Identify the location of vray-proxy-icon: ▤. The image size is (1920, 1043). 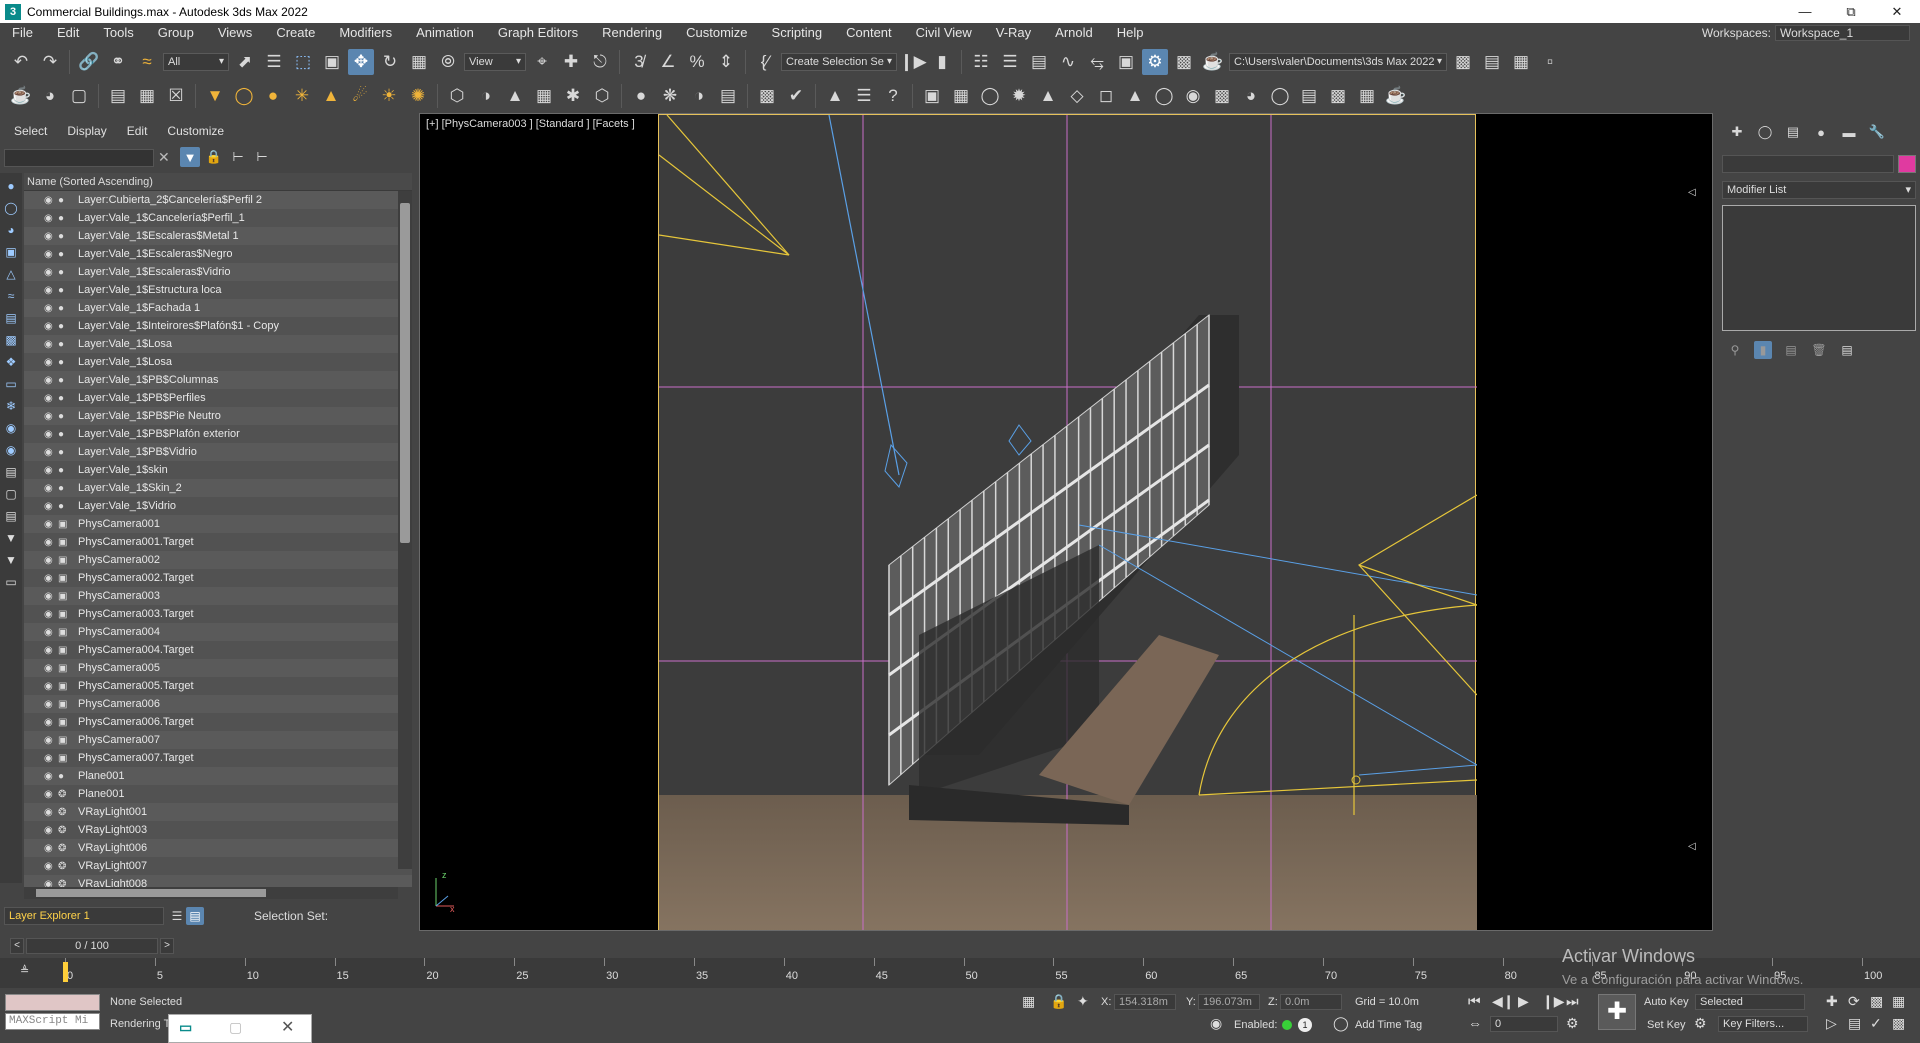
(118, 96).